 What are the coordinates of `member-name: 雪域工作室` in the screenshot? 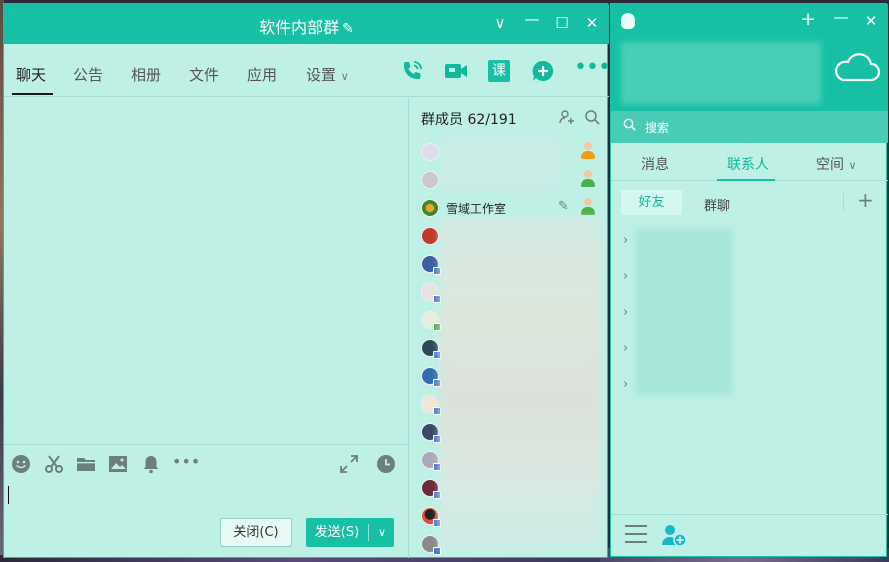 It's located at (476, 209).